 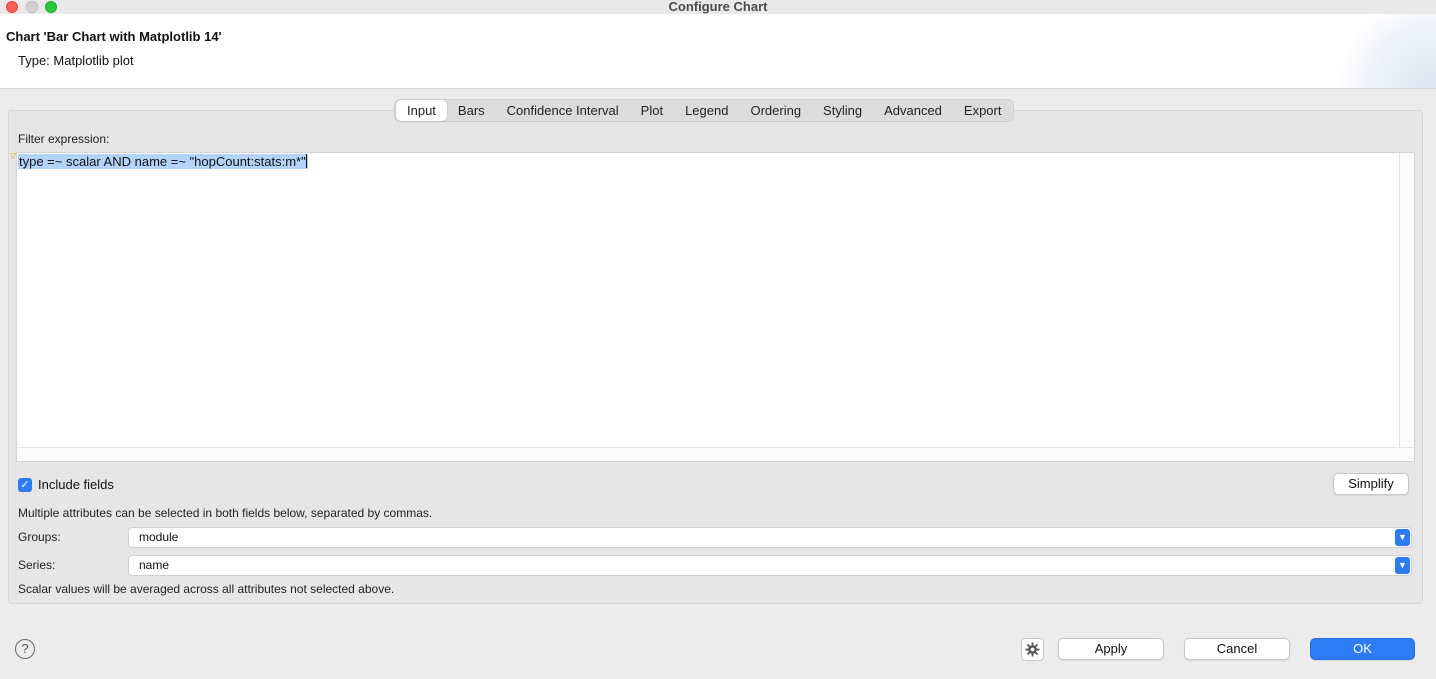 What do you see at coordinates (842, 110) in the screenshot?
I see `tab-styling: Styling` at bounding box center [842, 110].